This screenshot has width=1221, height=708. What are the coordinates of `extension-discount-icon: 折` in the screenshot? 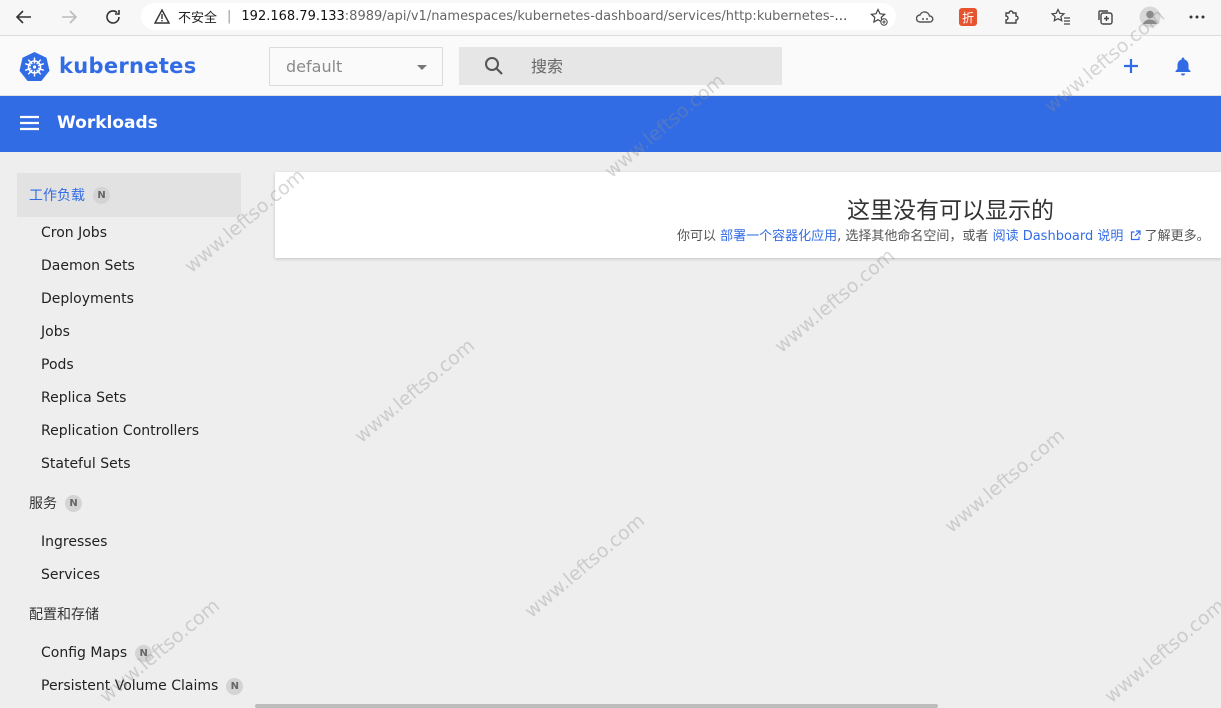 It's located at (968, 17).